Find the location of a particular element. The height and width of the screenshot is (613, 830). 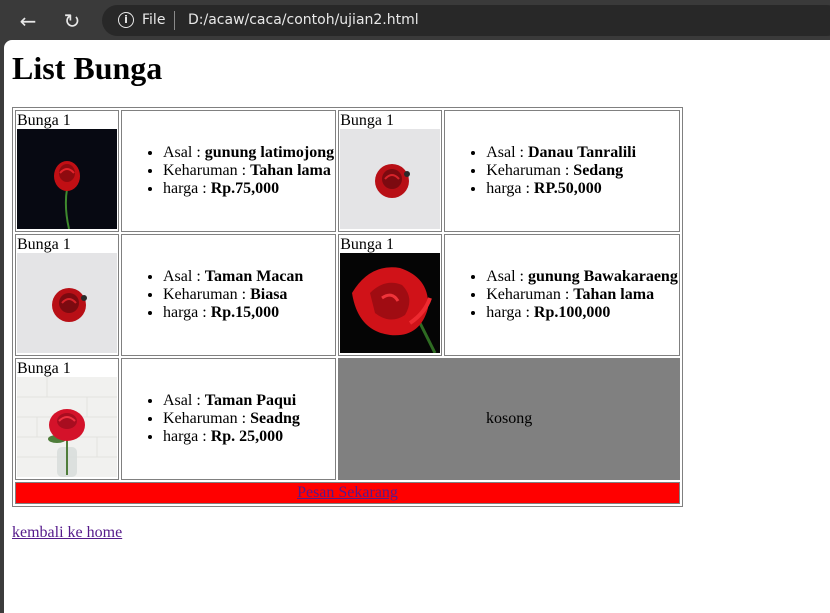

list-item: harga : RP.50,000 is located at coordinates (582, 189).